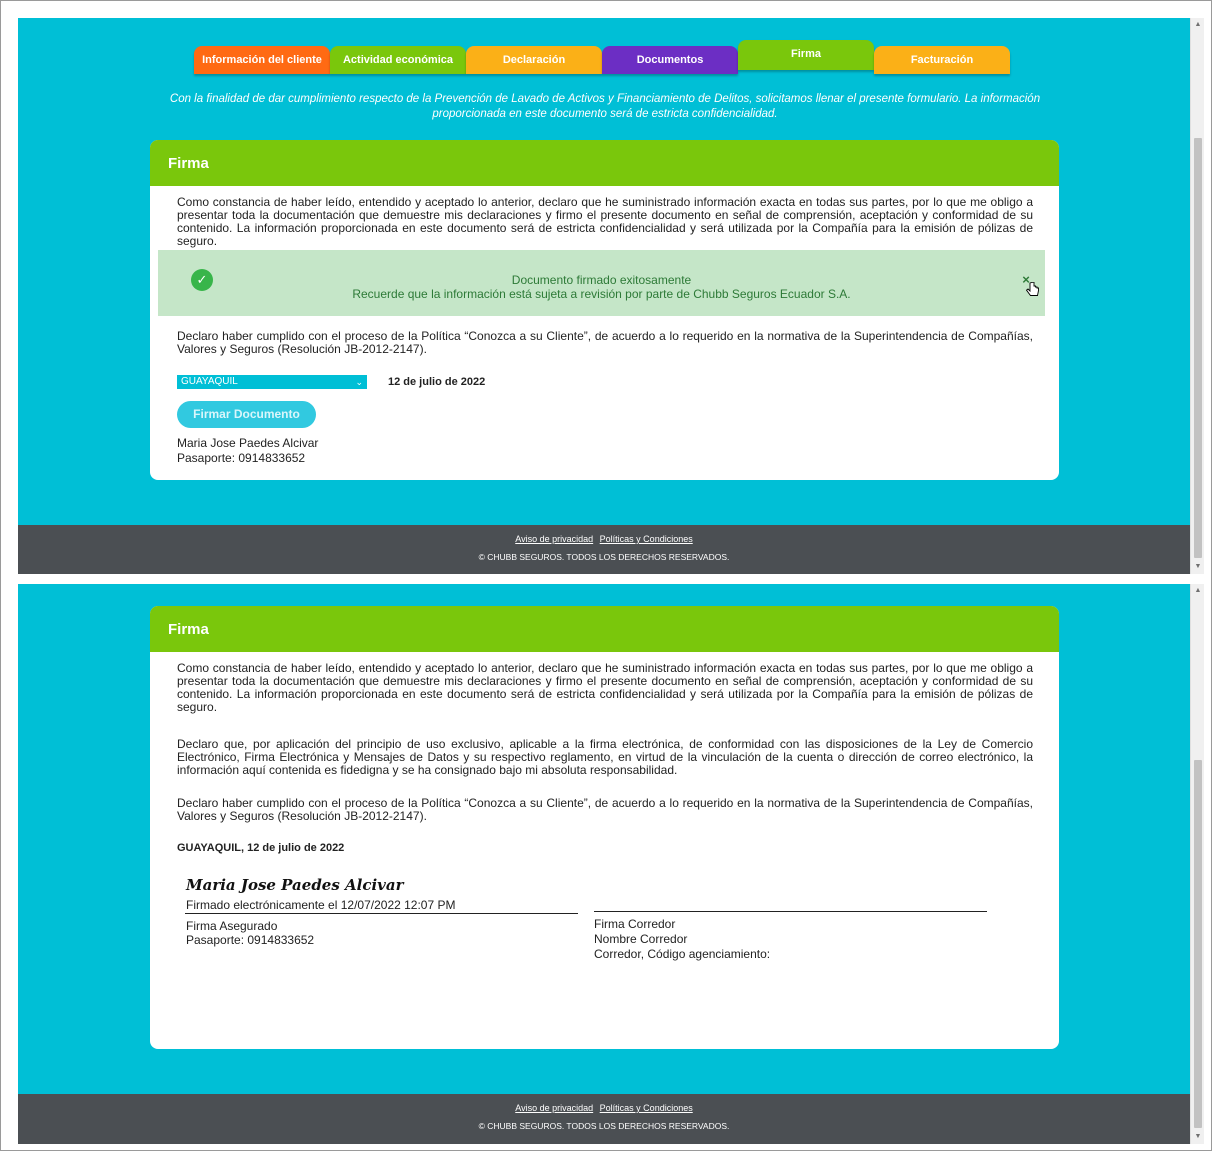 The image size is (1212, 1151). I want to click on broker-name-label: Nombre Corredor, so click(641, 939).